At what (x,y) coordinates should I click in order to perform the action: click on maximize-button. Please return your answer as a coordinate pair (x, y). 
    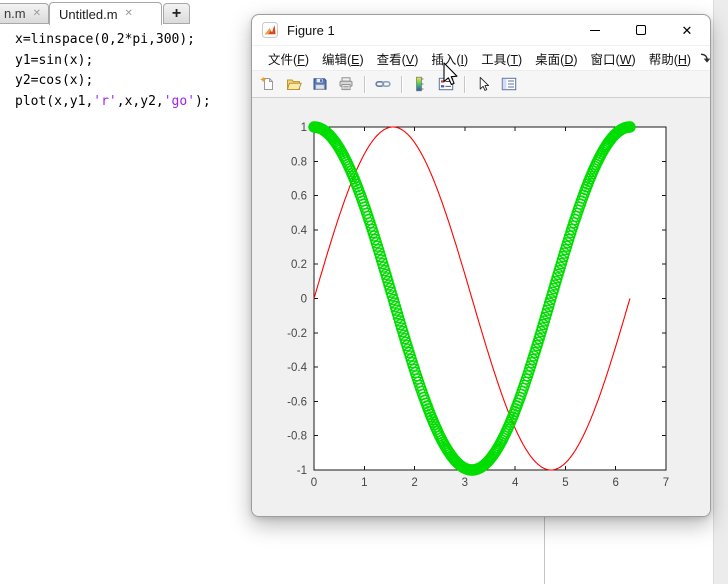
    Looking at the image, I should click on (641, 30).